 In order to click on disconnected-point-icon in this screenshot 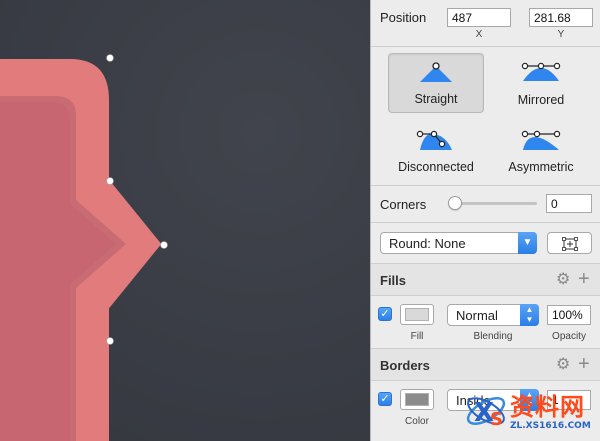, I will do `click(434, 140)`.